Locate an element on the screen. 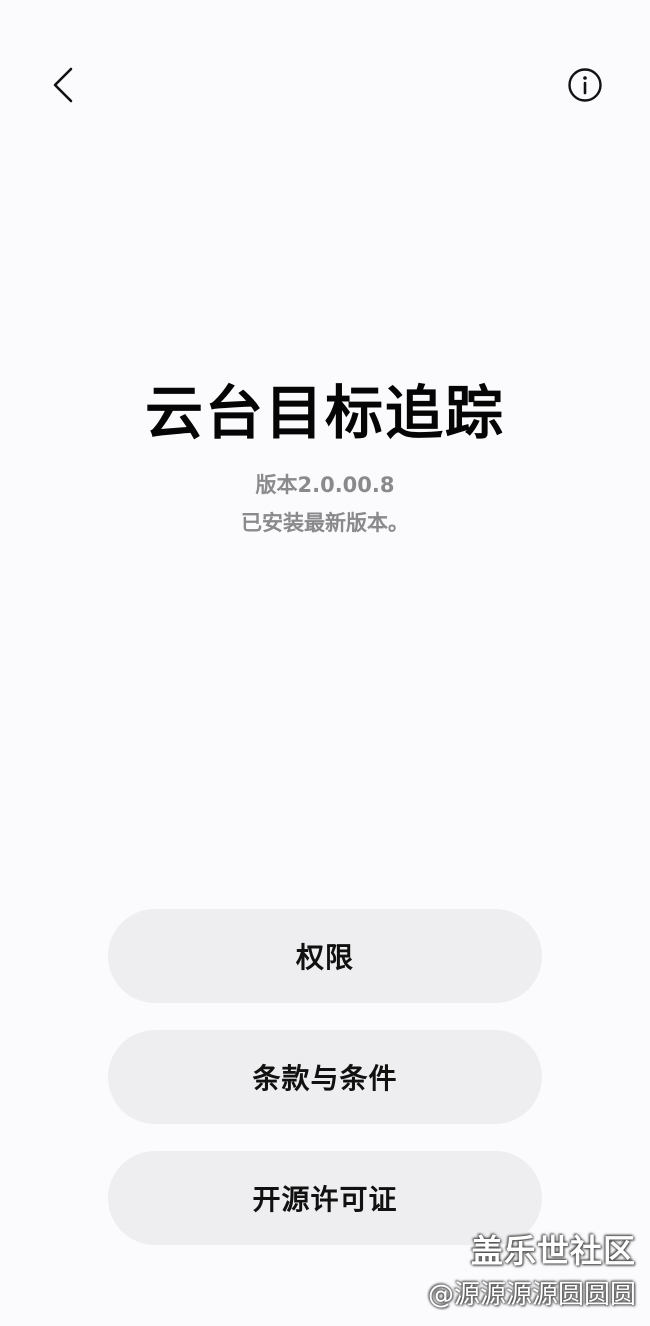 The height and width of the screenshot is (1326, 650). open-source-license-button-label: 开源许可证 is located at coordinates (325, 1199).